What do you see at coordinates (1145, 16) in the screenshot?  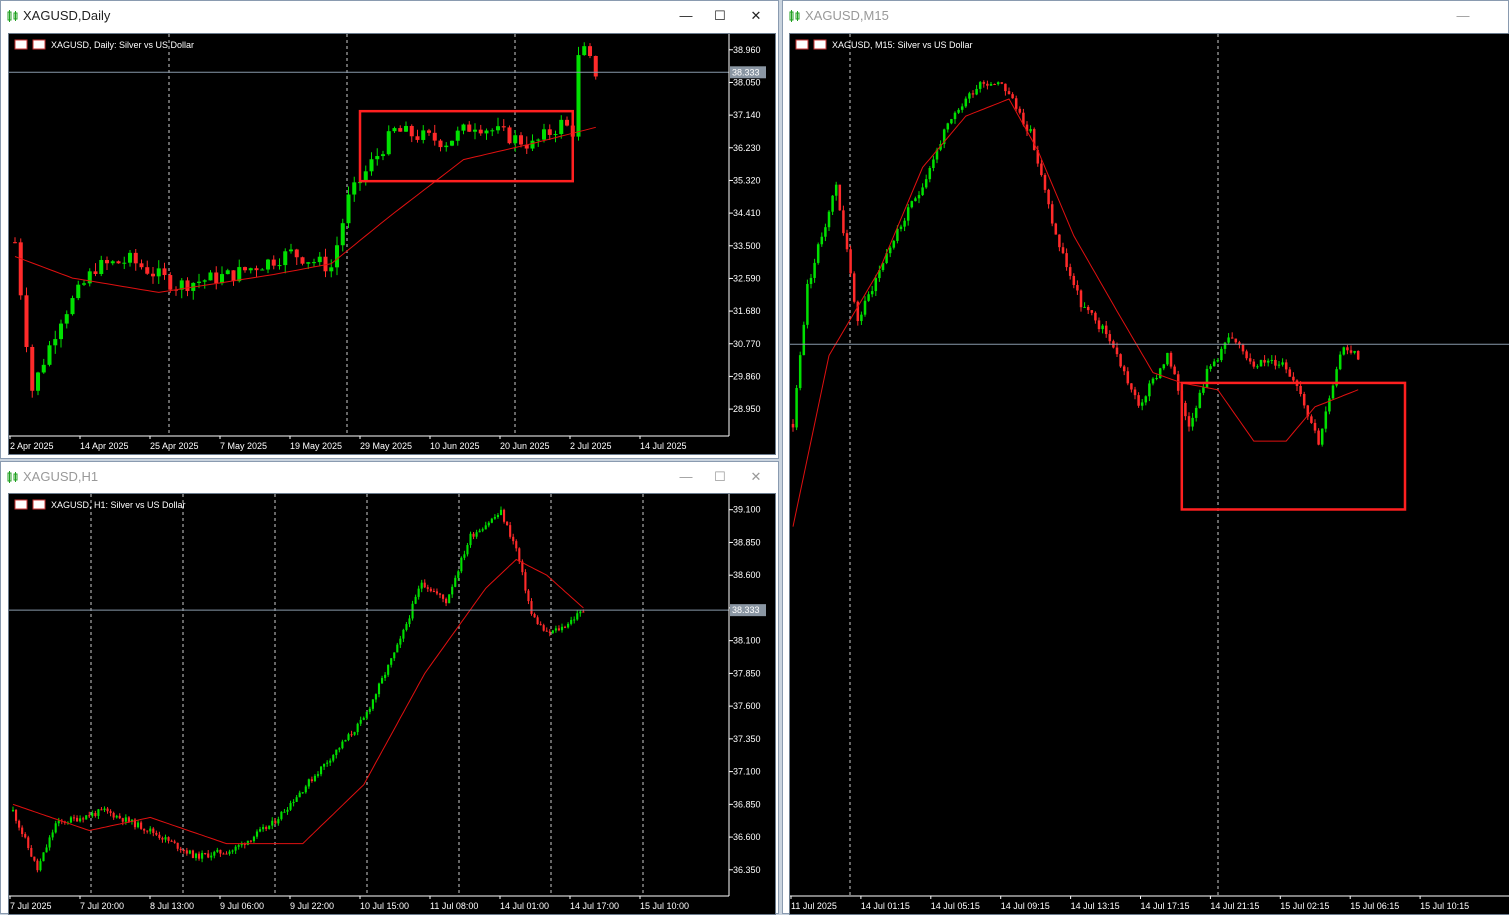 I see `title-bar: XAGUSD,M15 —` at bounding box center [1145, 16].